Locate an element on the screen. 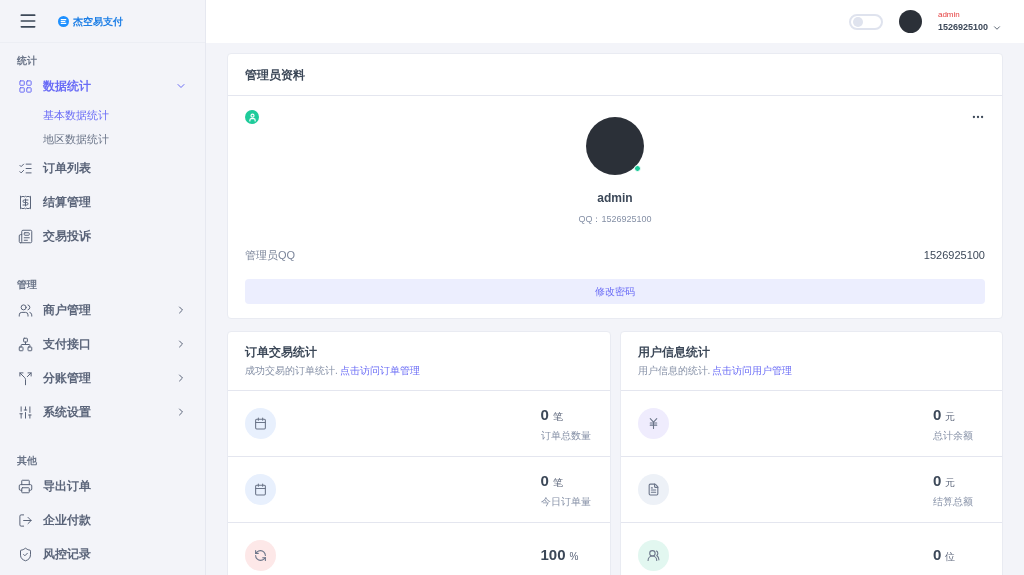  profile-qq: QQ：1526925100 is located at coordinates (615, 219).